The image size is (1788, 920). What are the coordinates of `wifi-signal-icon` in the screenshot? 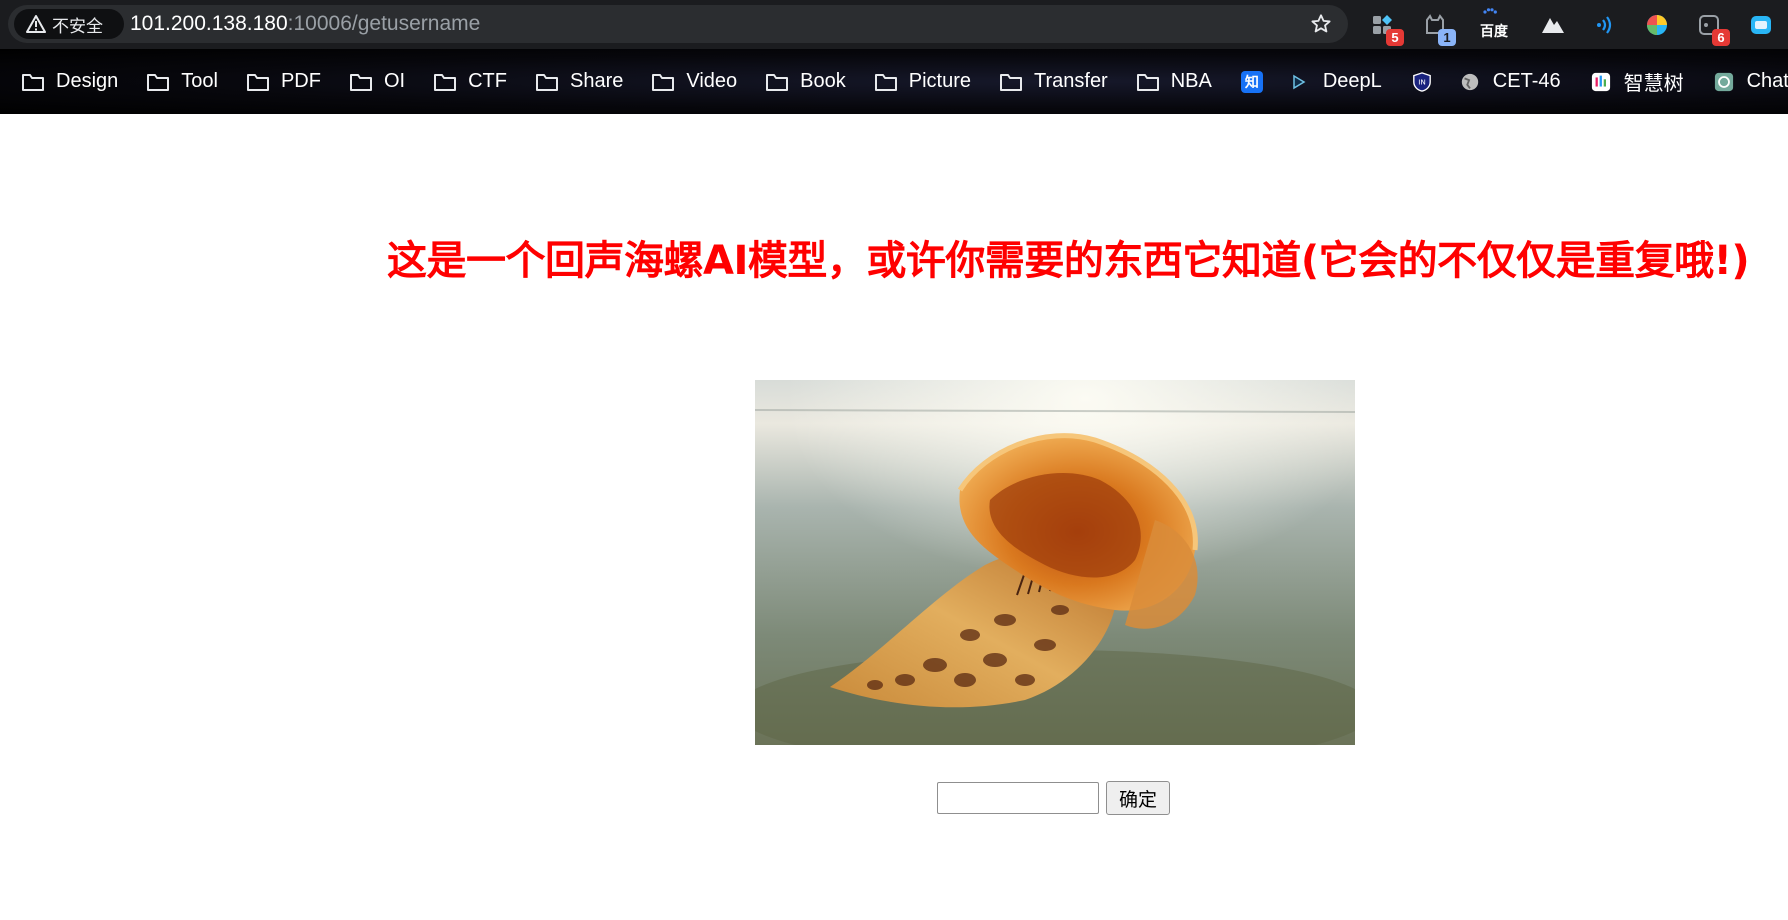 It's located at (1605, 25).